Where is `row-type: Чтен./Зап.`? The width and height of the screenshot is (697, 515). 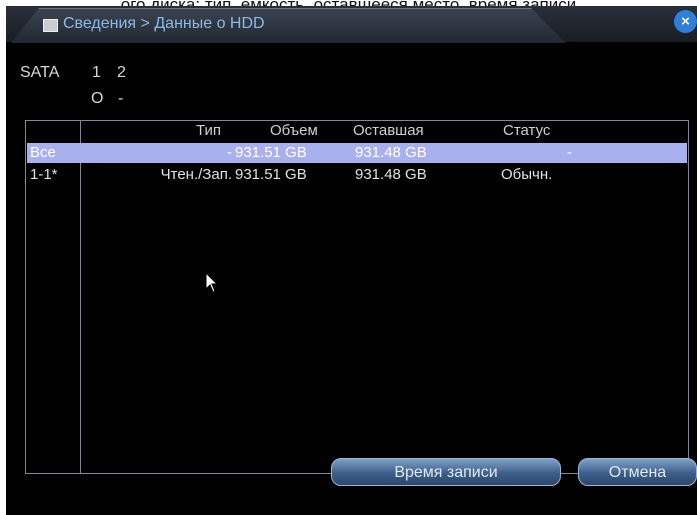
row-type: Чтен./Зап. is located at coordinates (196, 174).